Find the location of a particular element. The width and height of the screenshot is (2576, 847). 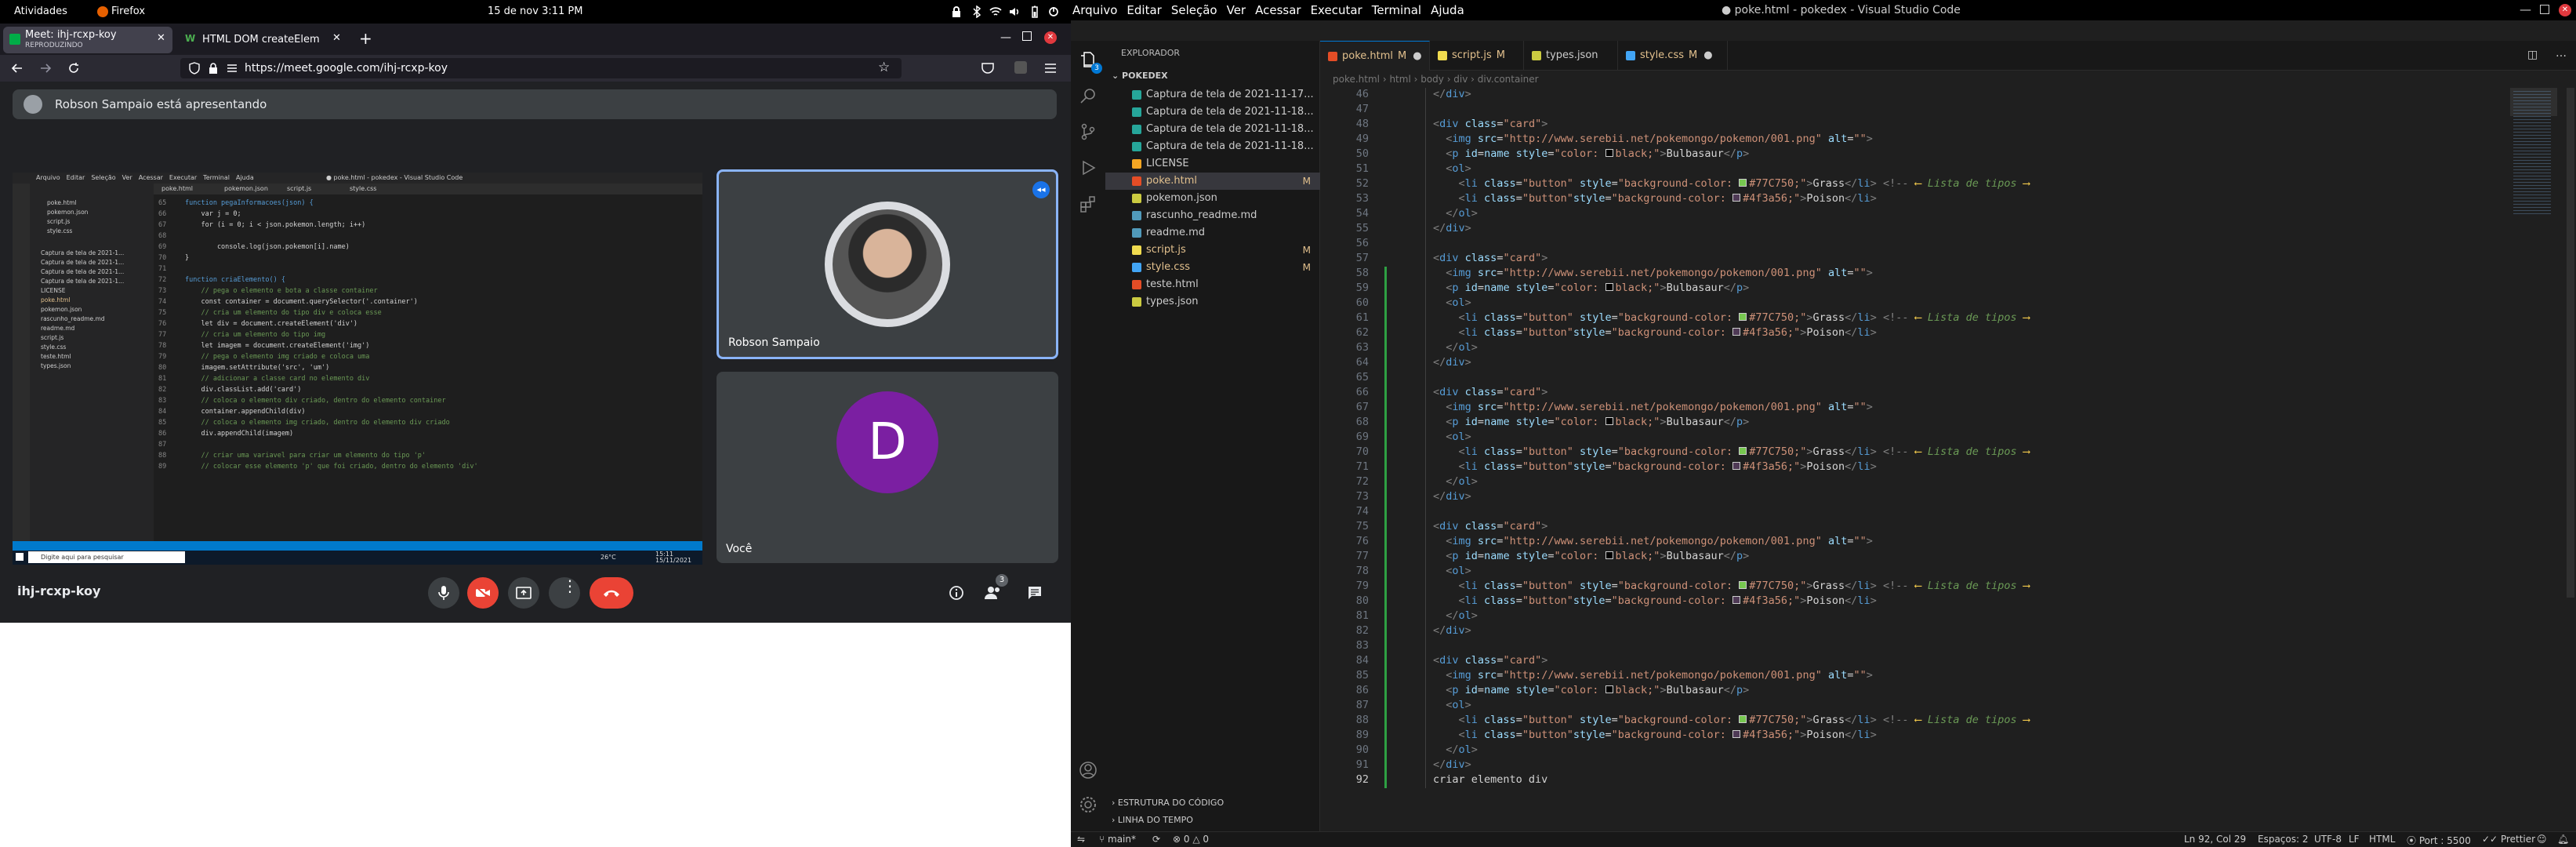

forward-icon is located at coordinates (46, 68).